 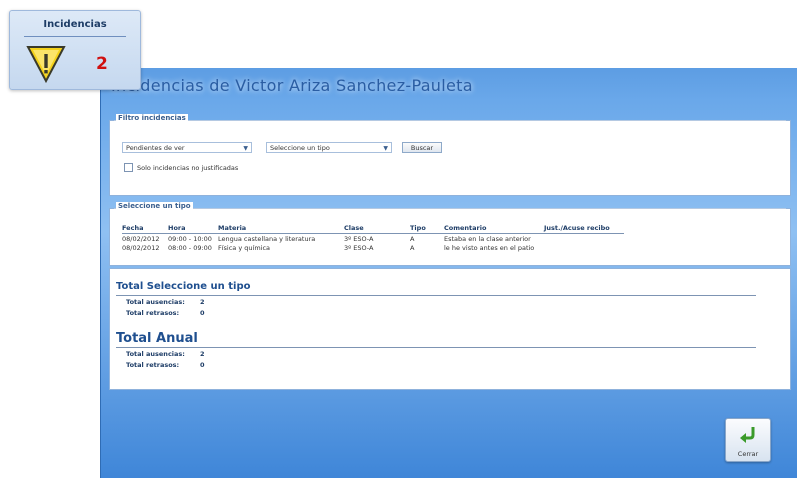 I want to click on year-totals-title: Total Anual, so click(x=157, y=338).